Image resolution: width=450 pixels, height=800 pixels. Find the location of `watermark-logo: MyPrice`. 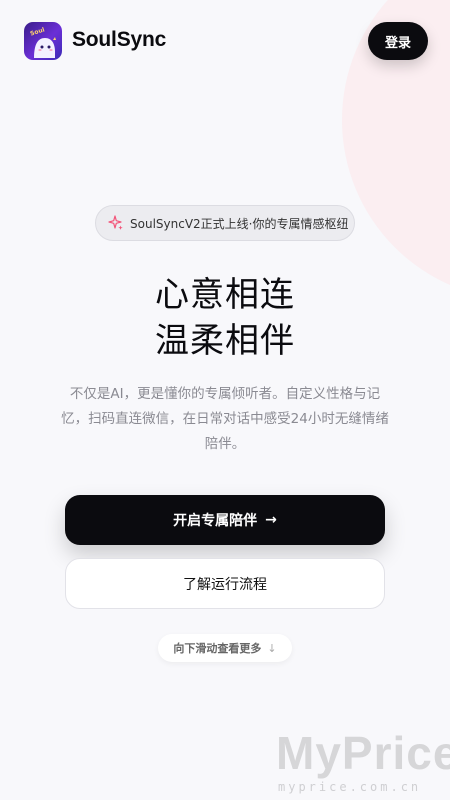

watermark-logo: MyPrice is located at coordinates (363, 753).